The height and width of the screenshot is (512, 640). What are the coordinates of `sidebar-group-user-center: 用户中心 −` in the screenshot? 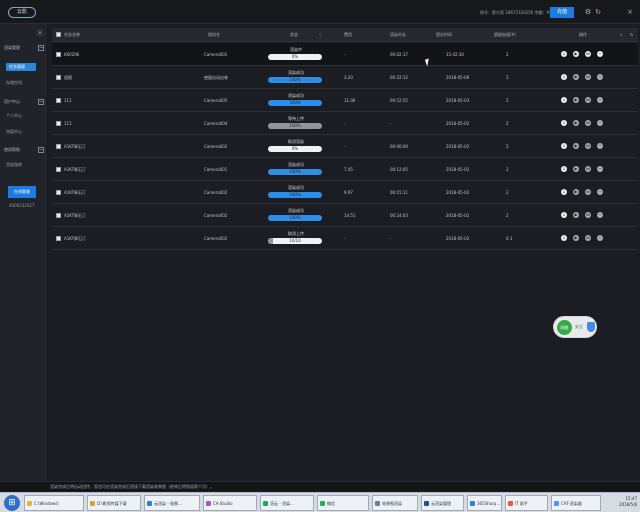 It's located at (24, 102).